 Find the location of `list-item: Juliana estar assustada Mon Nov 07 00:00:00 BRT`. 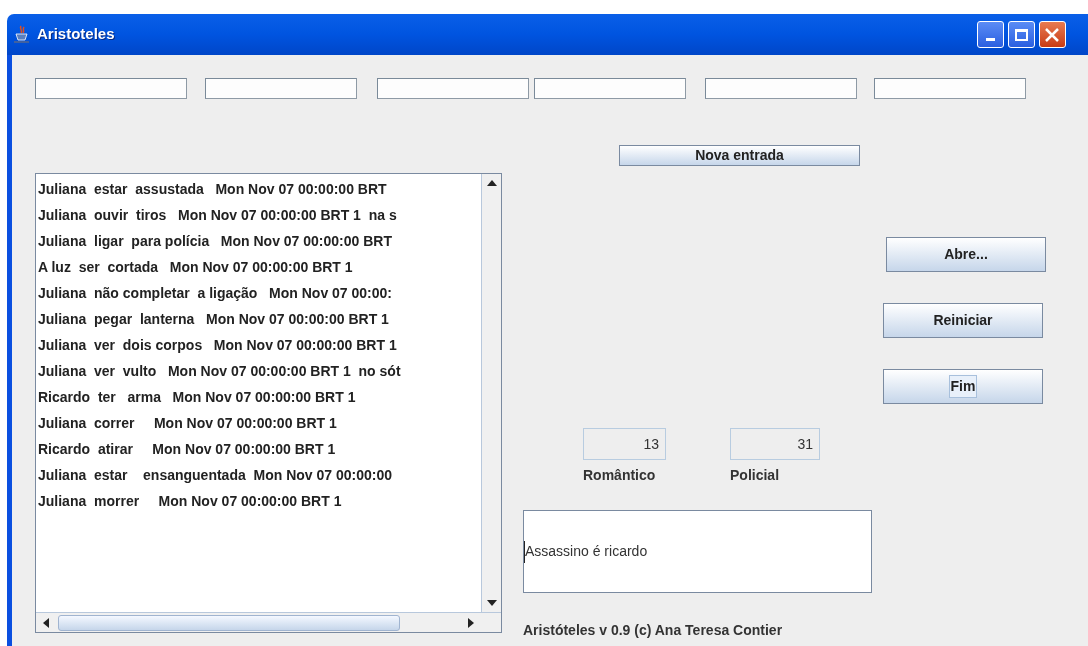

list-item: Juliana estar assustada Mon Nov 07 00:00:00 BRT is located at coordinates (212, 189).